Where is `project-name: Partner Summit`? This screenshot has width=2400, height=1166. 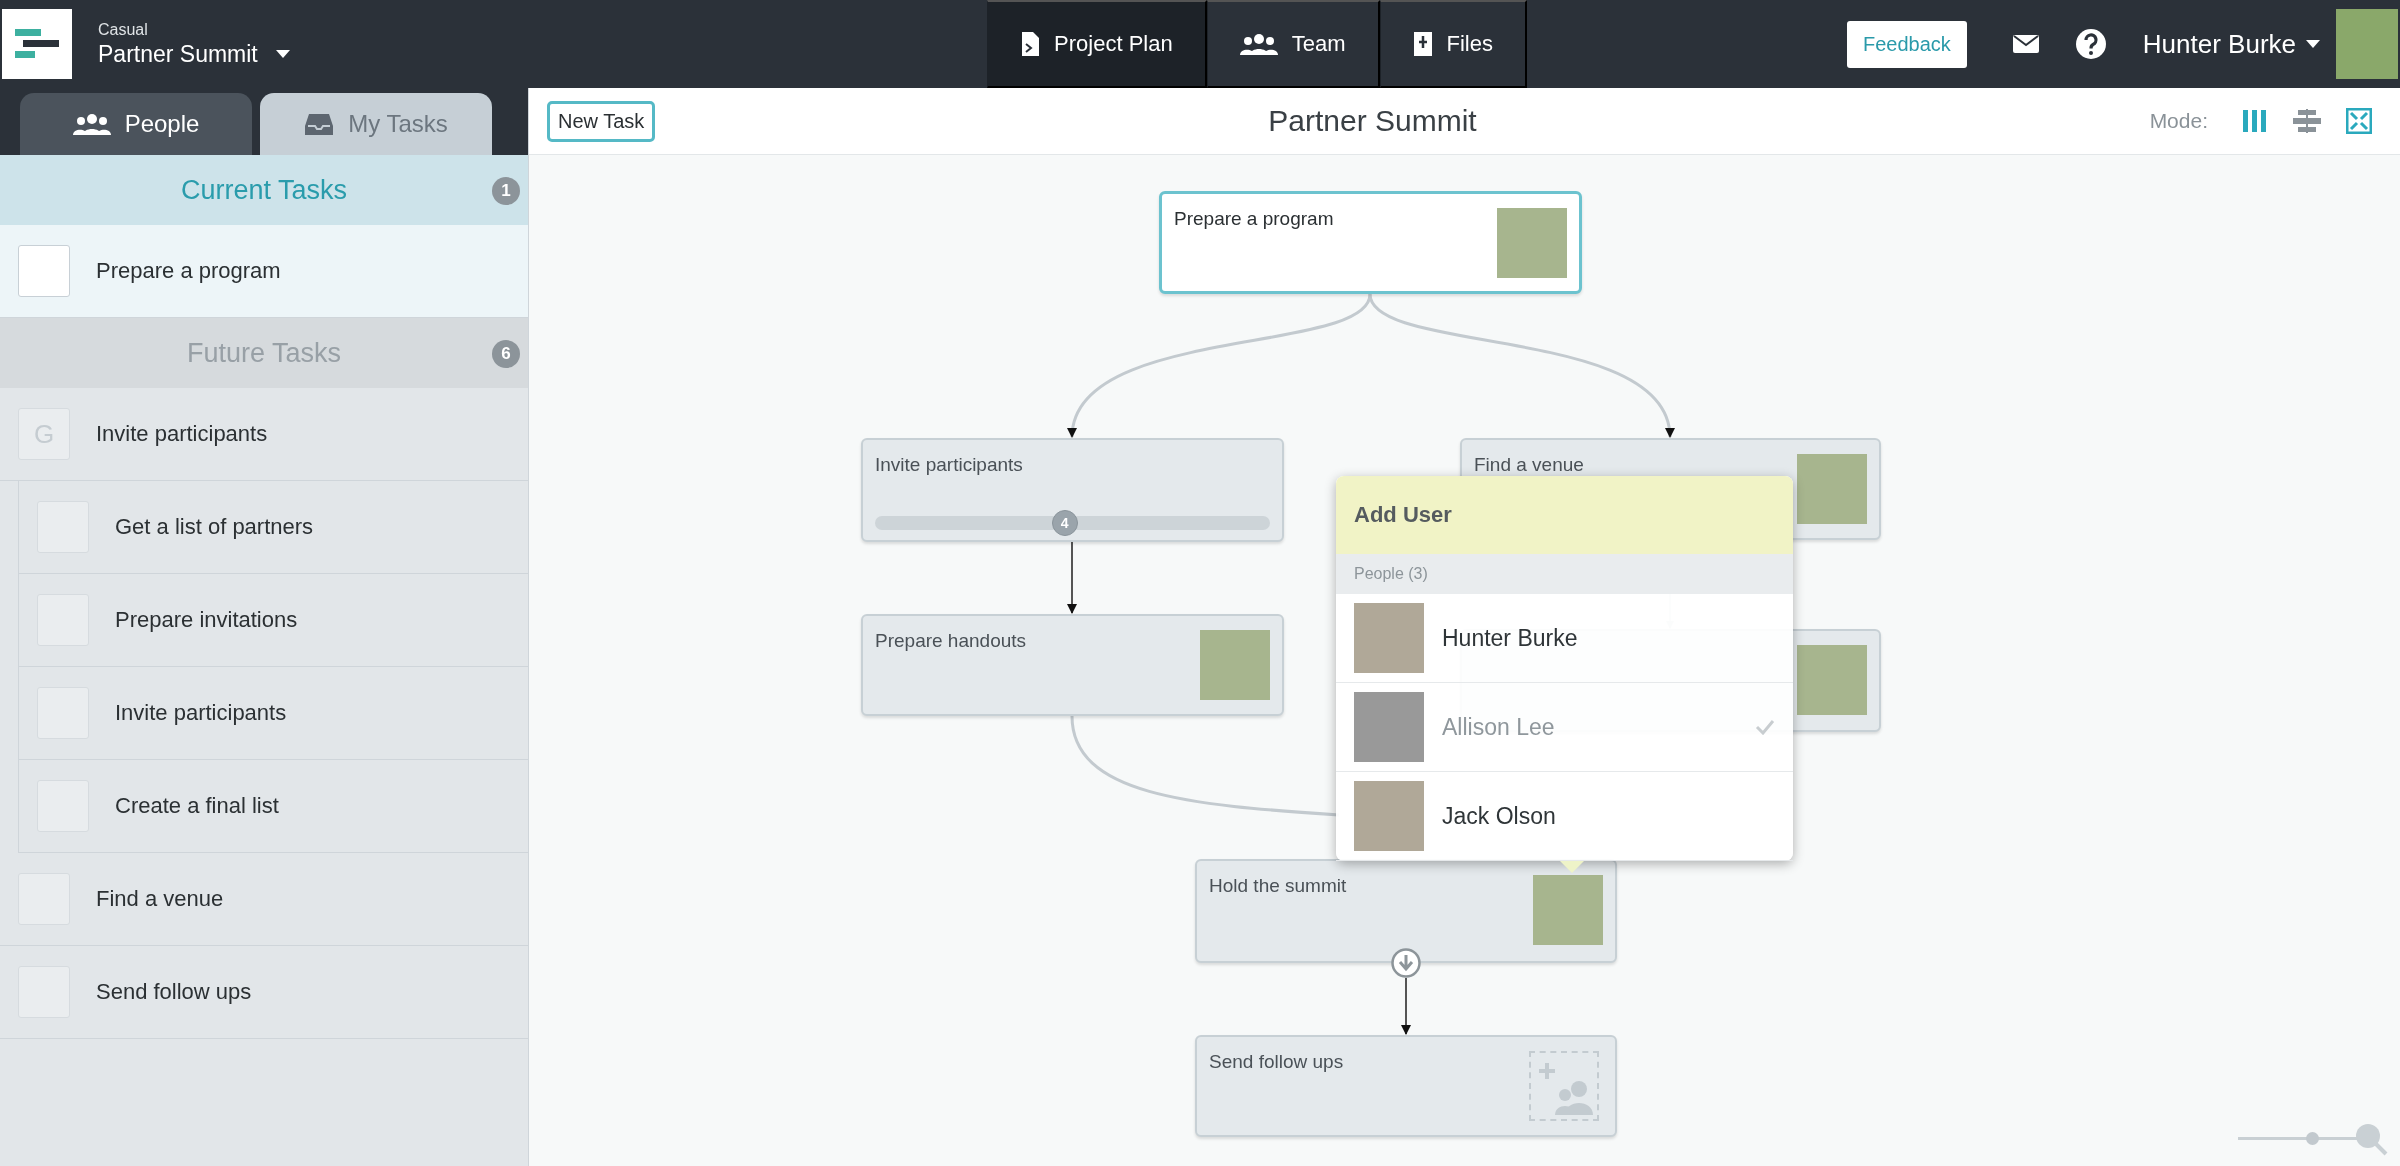
project-name: Partner Summit is located at coordinates (178, 54).